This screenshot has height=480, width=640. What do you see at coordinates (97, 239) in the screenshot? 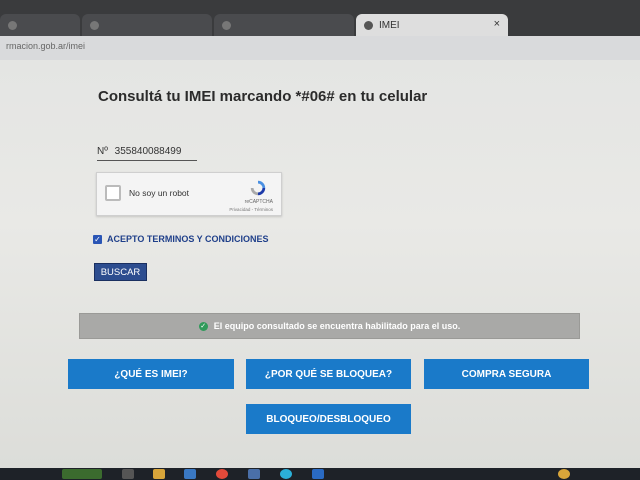
I see `terms-checkbox: ✓` at bounding box center [97, 239].